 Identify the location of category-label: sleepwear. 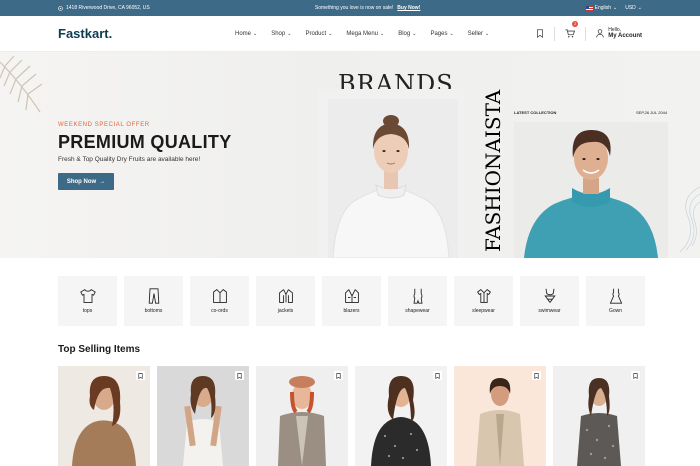
(483, 311).